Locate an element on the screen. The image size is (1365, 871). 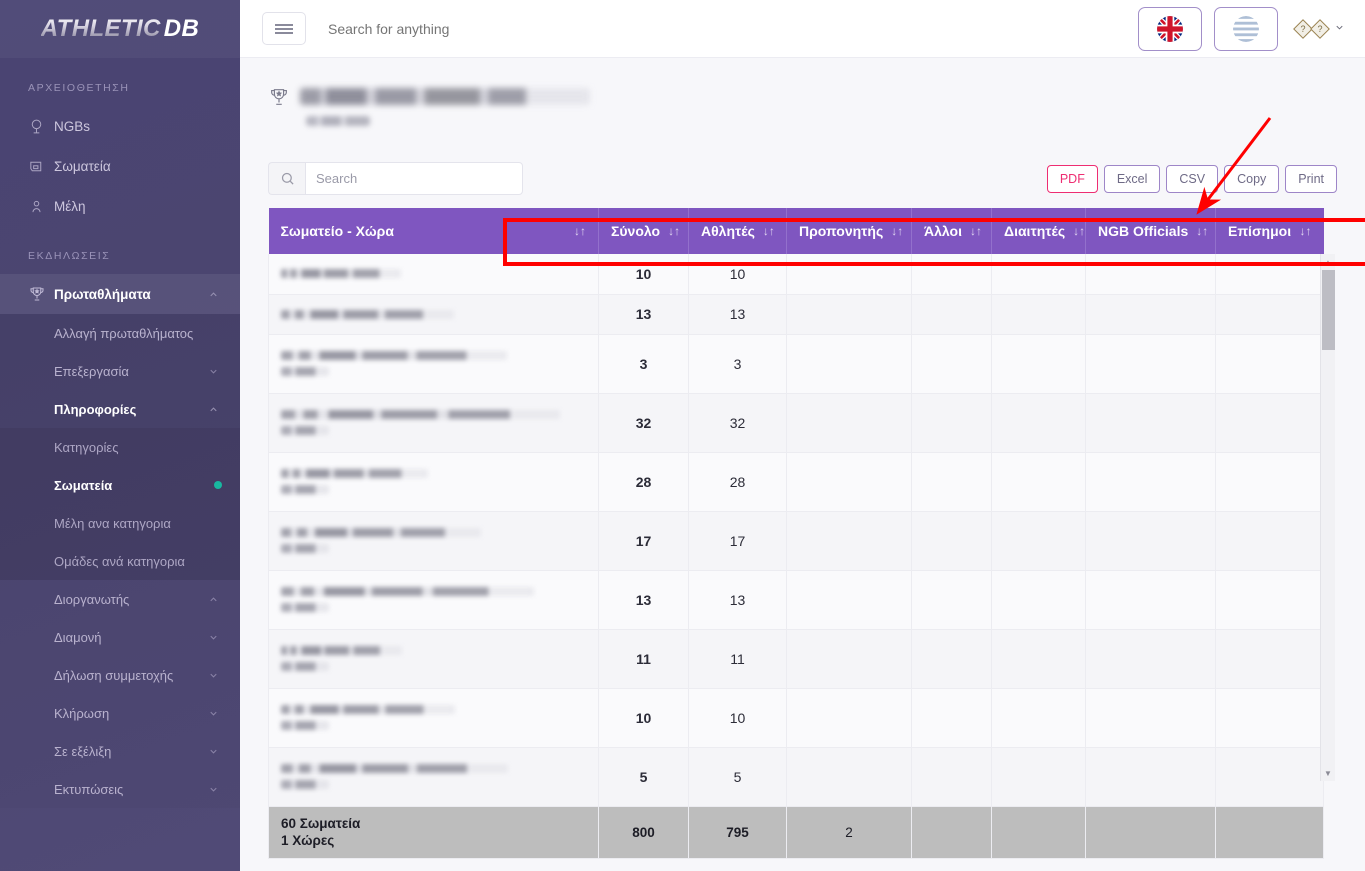
sidebar-subitem-dilosi-symmetochis: Δήλωση συμμετοχής is located at coordinates (120, 675).